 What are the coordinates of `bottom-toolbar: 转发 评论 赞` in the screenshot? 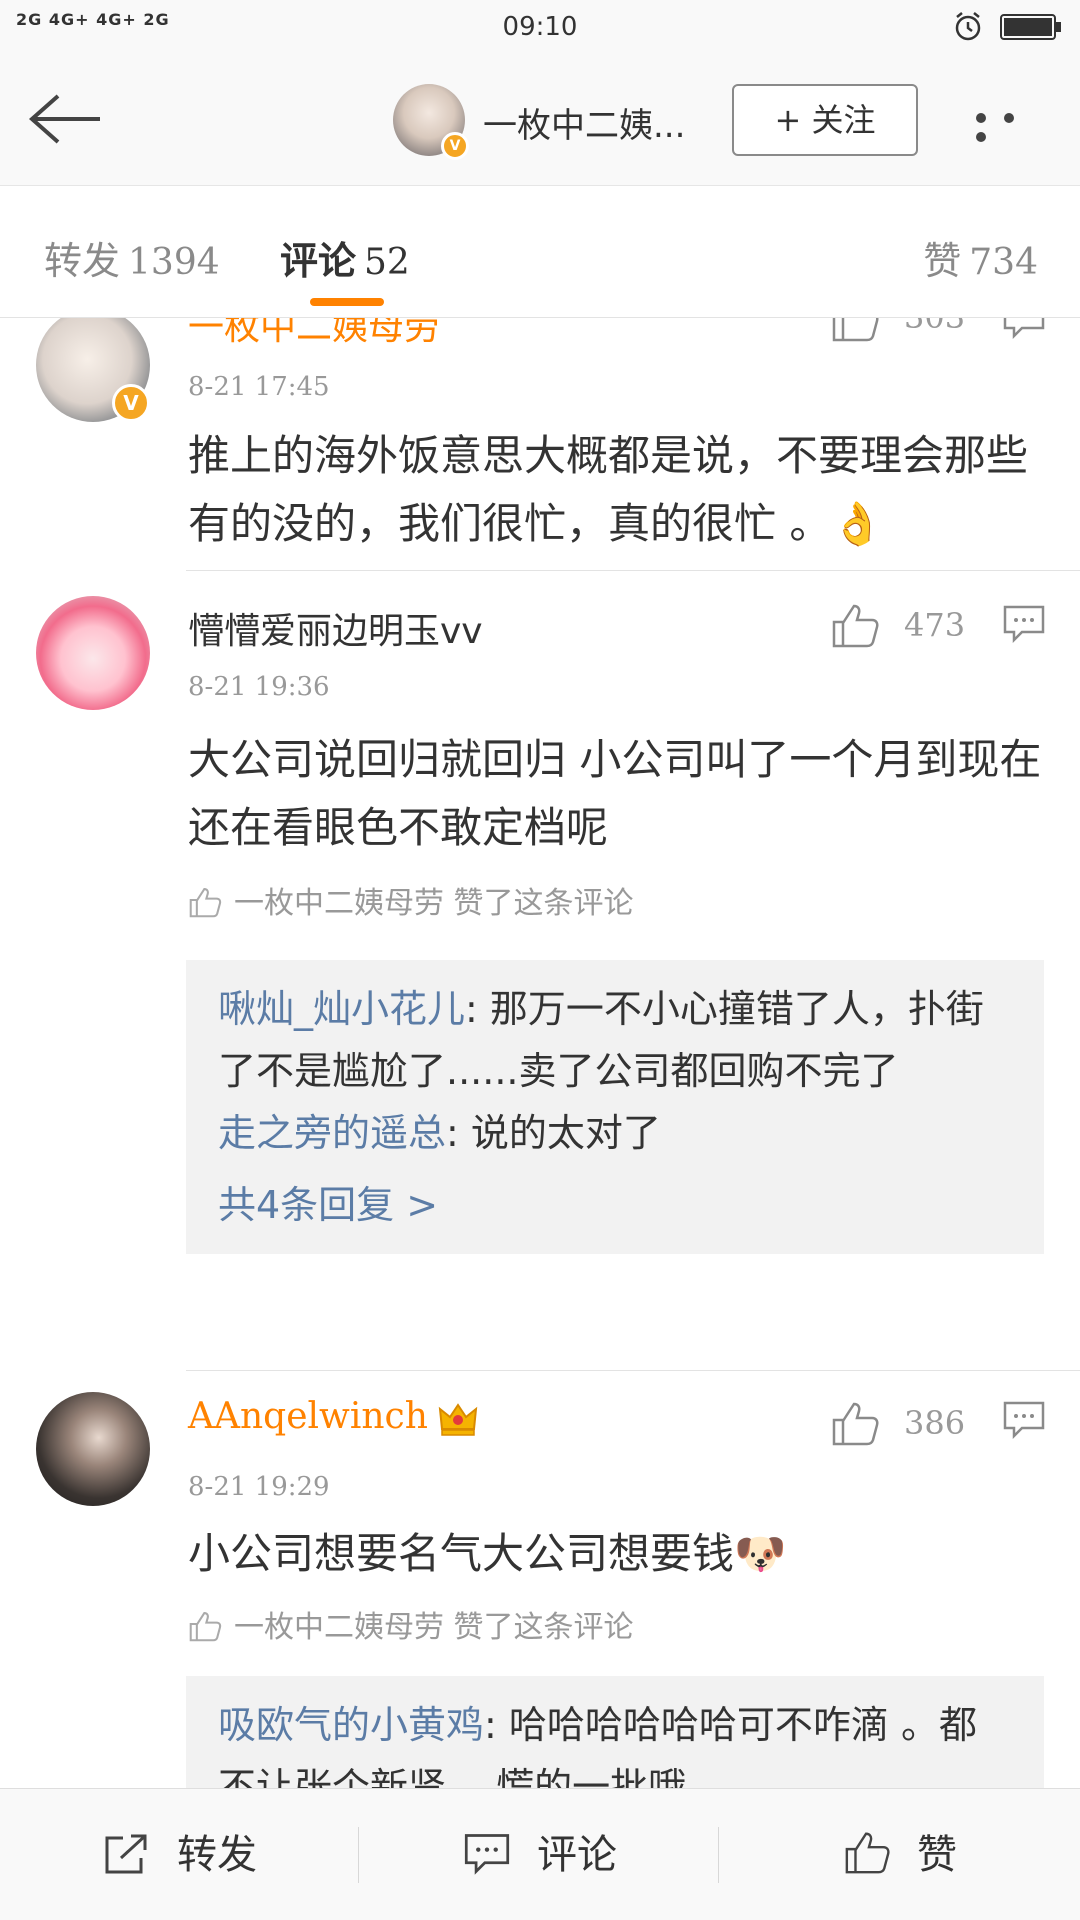 It's located at (540, 1854).